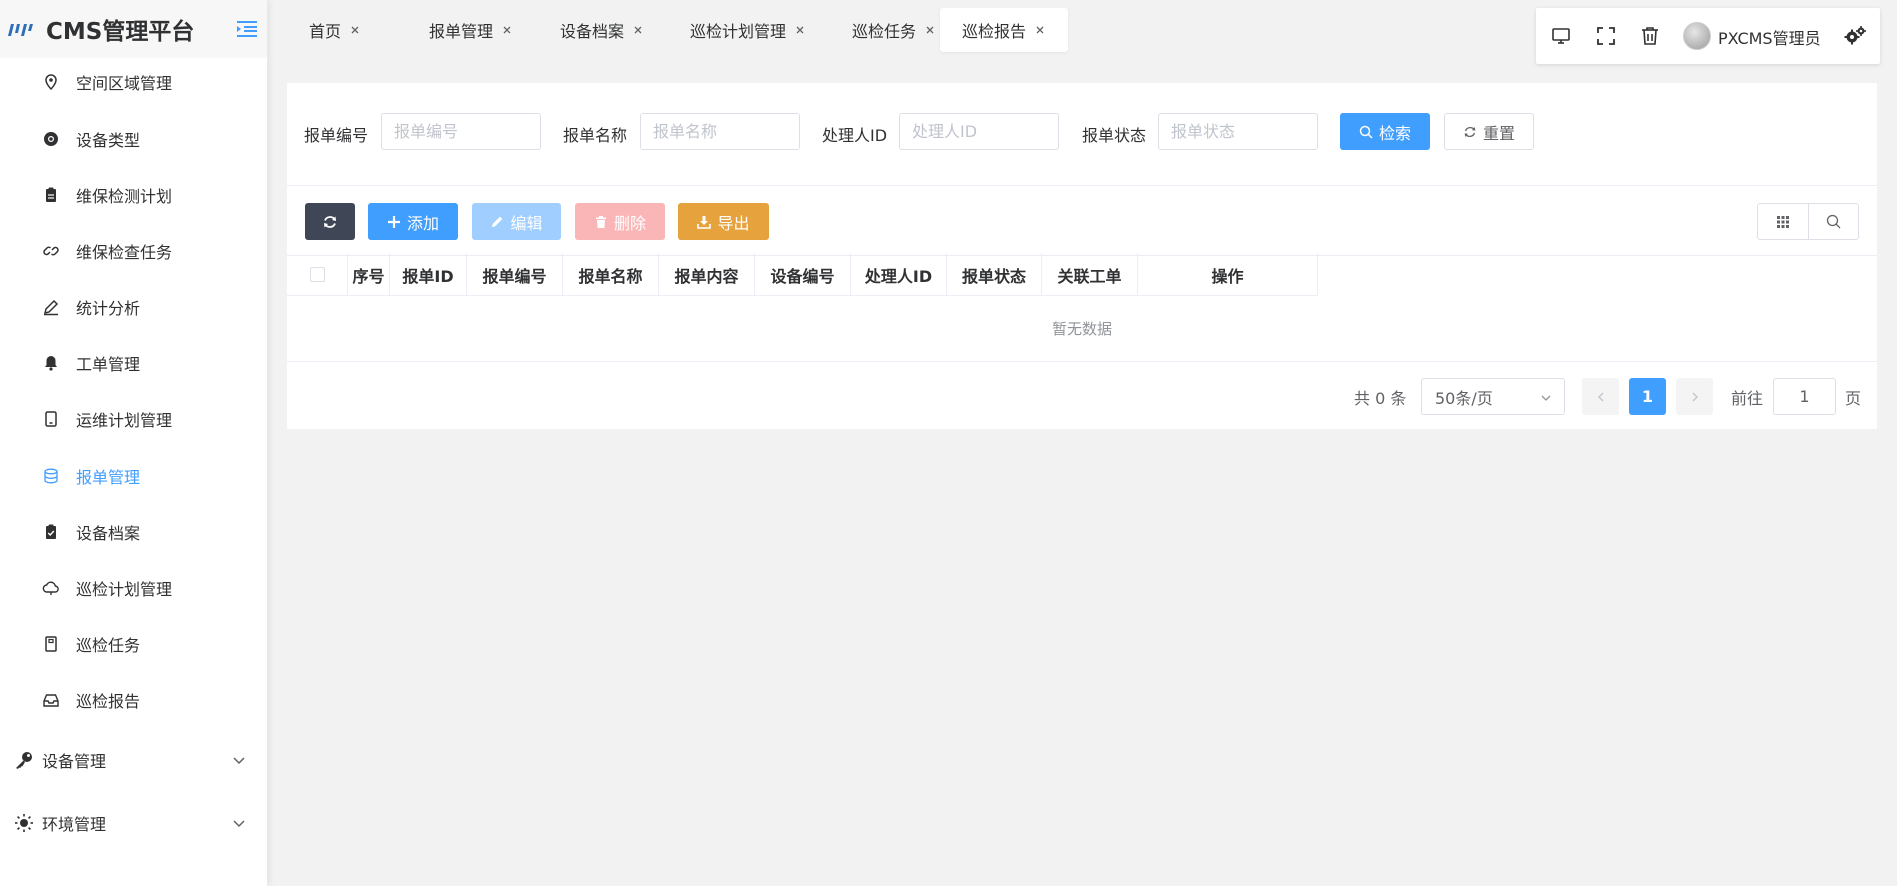 This screenshot has height=886, width=1897. What do you see at coordinates (51, 82) in the screenshot?
I see `location-pin-icon` at bounding box center [51, 82].